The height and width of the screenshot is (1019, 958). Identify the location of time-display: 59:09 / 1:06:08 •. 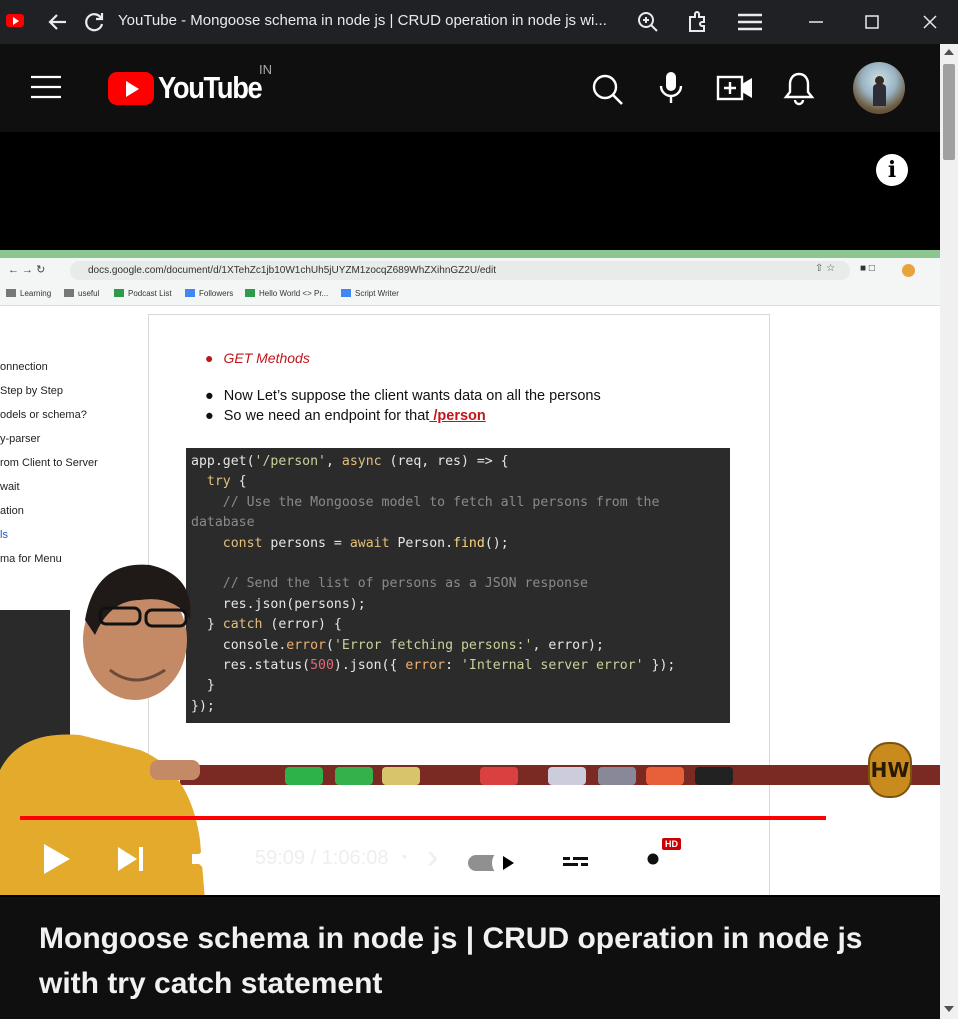
(331, 858).